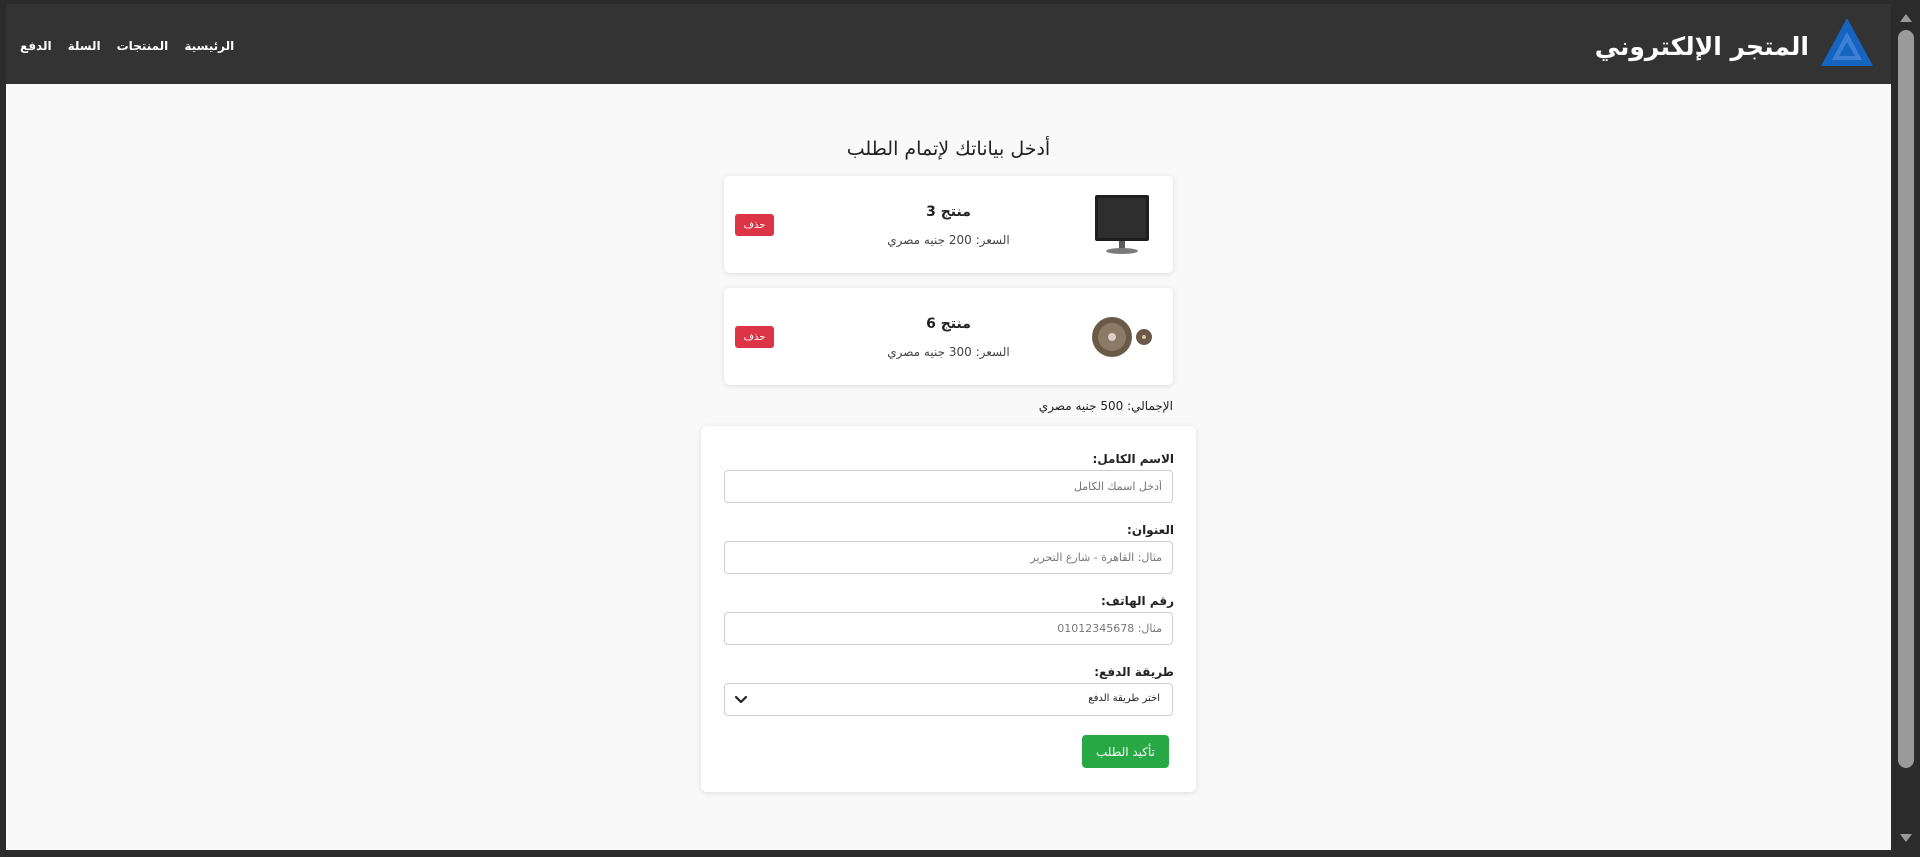 Image resolution: width=1920 pixels, height=857 pixels. What do you see at coordinates (948, 324) in the screenshot?
I see `item-name: منتج 6` at bounding box center [948, 324].